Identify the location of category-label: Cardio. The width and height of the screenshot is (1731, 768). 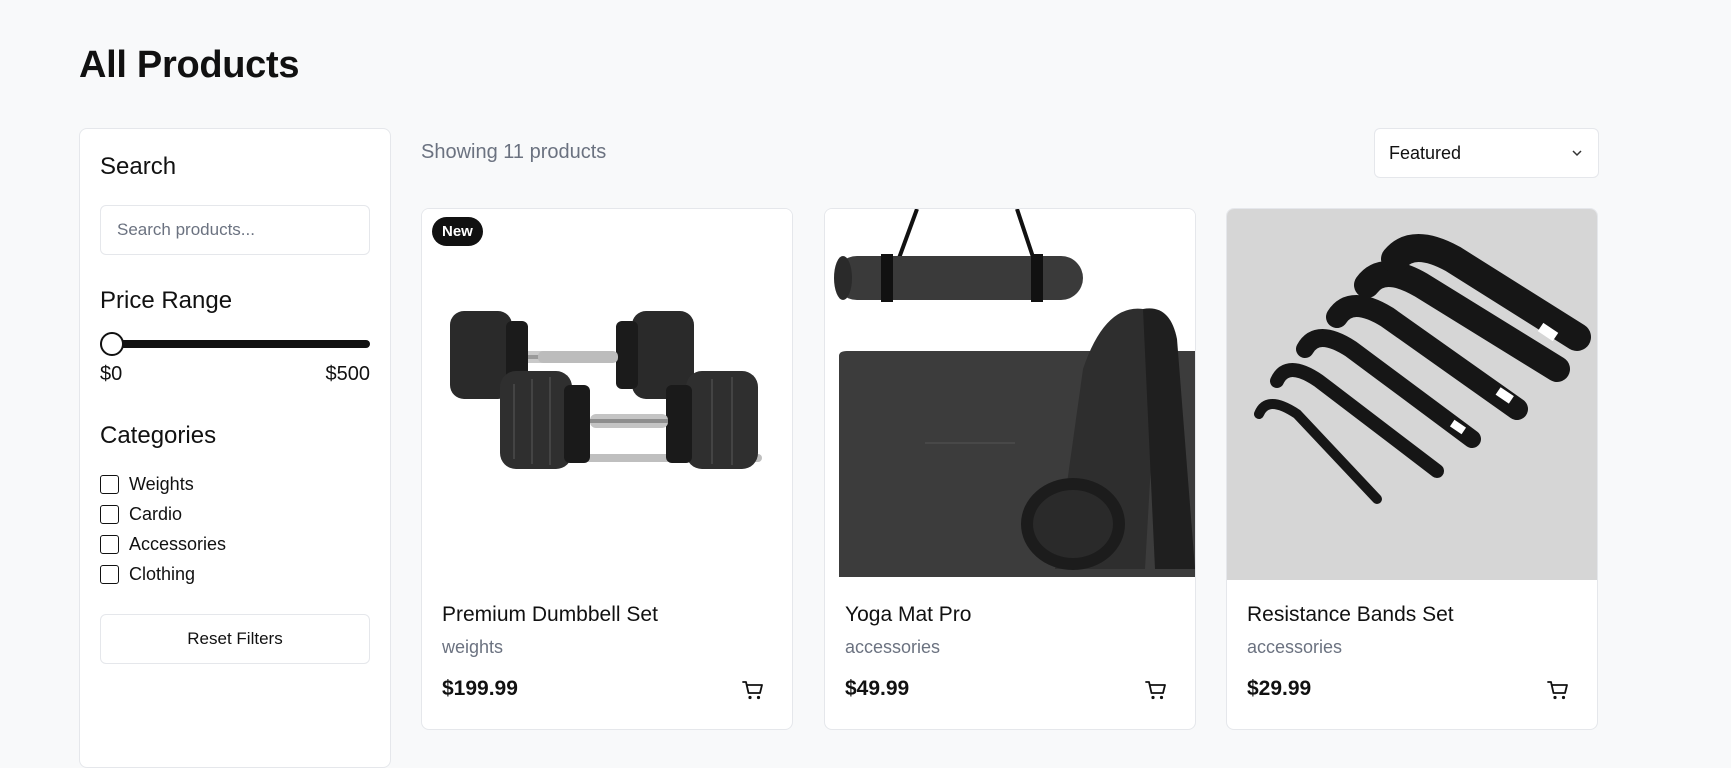
(156, 513).